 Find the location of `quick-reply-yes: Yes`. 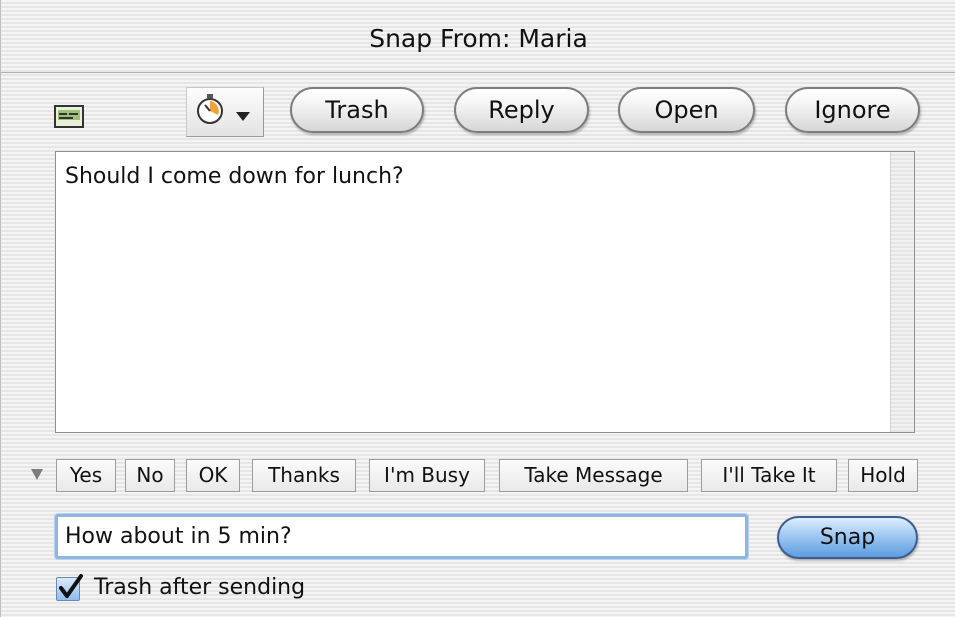

quick-reply-yes: Yes is located at coordinates (86, 475).